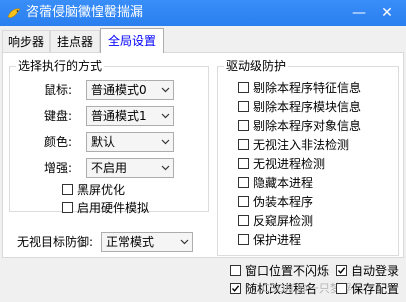 The image size is (406, 302). I want to click on keyboard-label: 键盘:, so click(58, 116).